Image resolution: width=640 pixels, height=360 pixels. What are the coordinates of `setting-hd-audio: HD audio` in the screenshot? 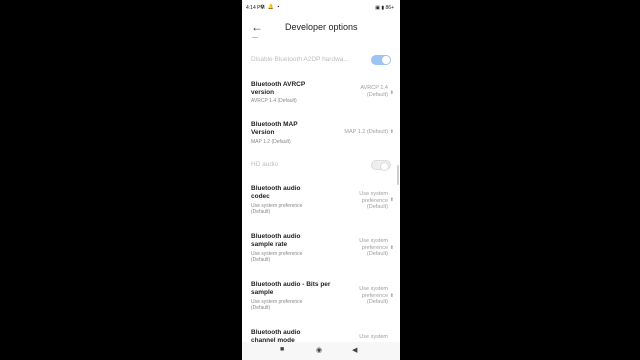 It's located at (321, 166).